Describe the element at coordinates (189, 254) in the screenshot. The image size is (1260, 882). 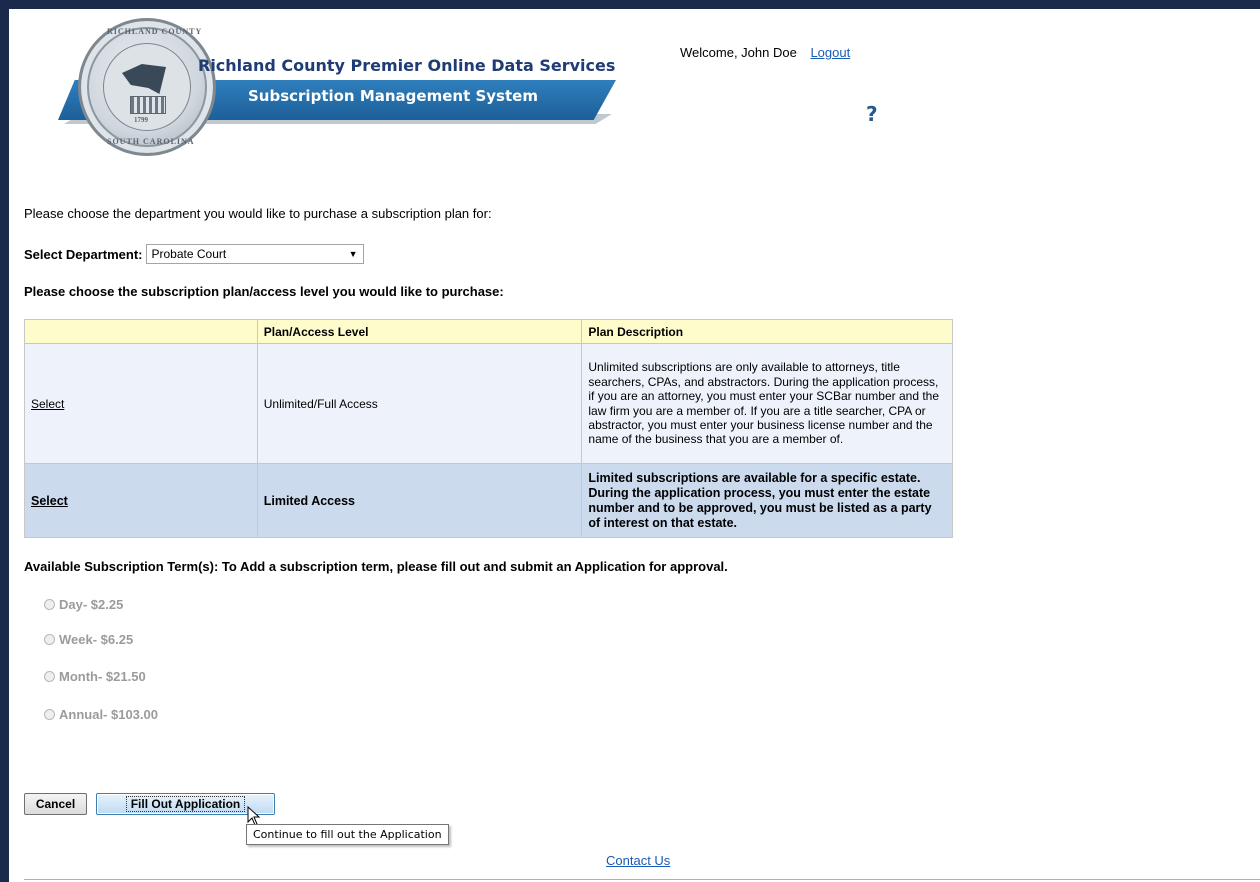
I see `department-selected-value: Probate Court` at that location.